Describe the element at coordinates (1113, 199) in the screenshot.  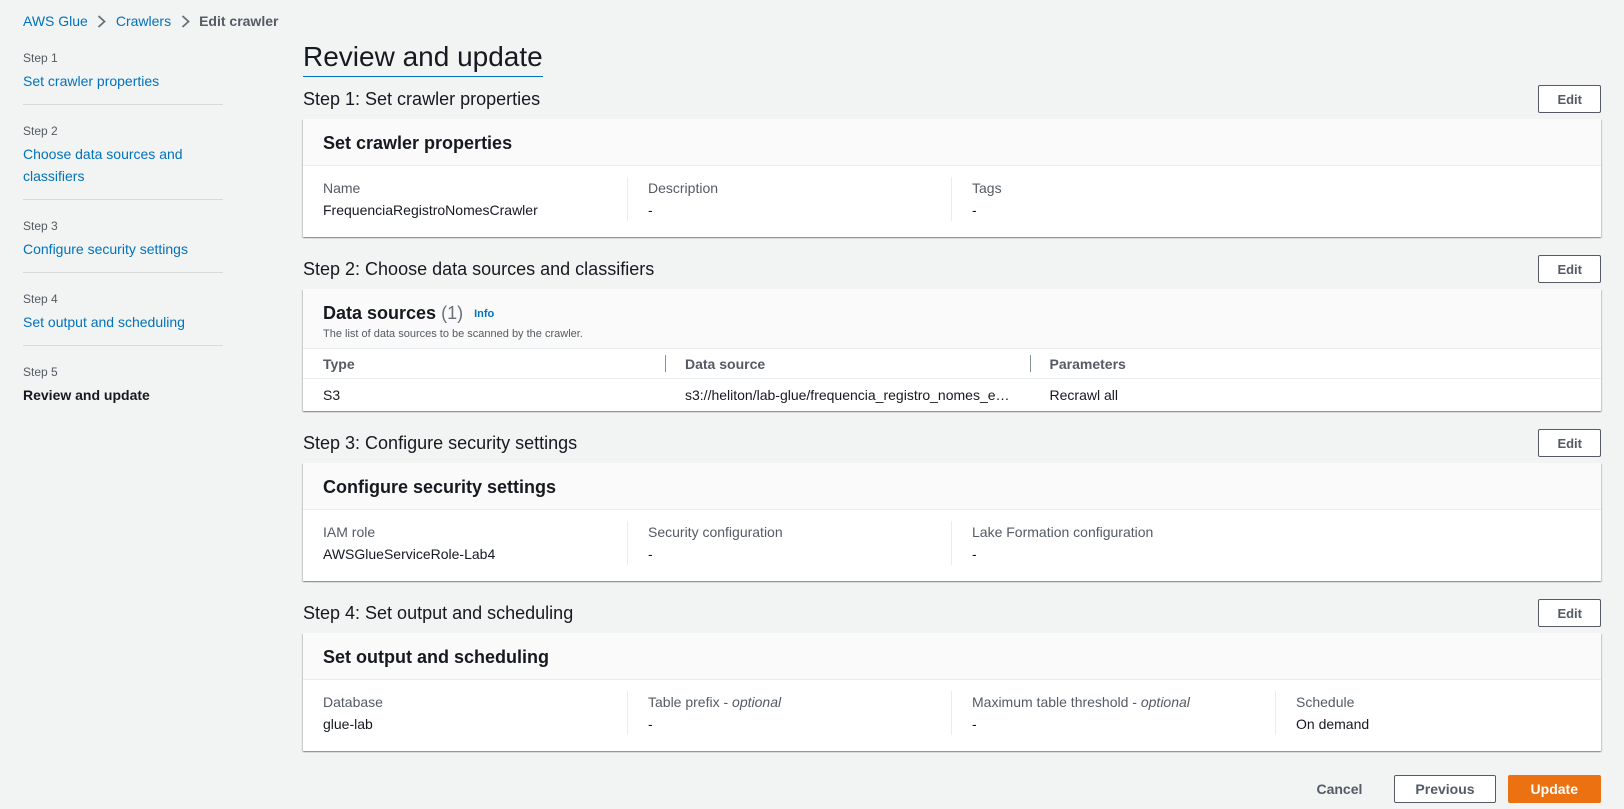
I see `field-tags: Tags -` at that location.